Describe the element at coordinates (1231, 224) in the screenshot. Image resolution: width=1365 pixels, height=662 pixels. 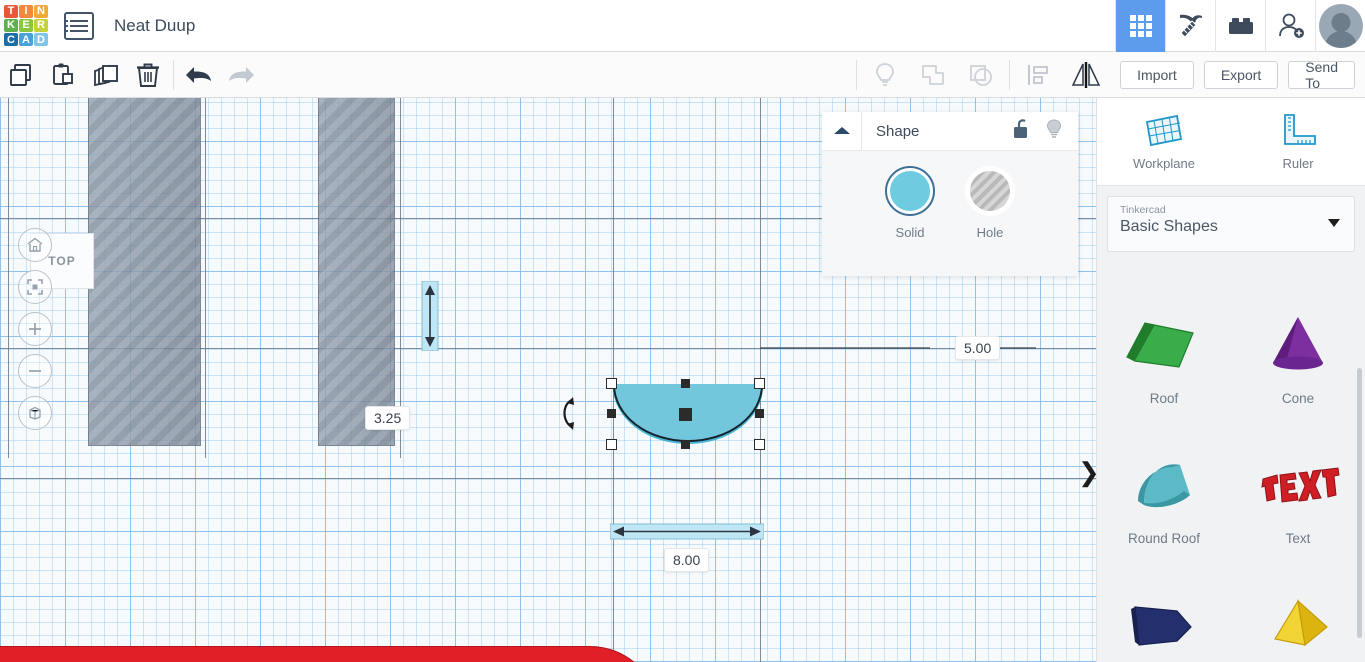
I see `shape-library-select: Tinkercad Basic Shapes` at that location.